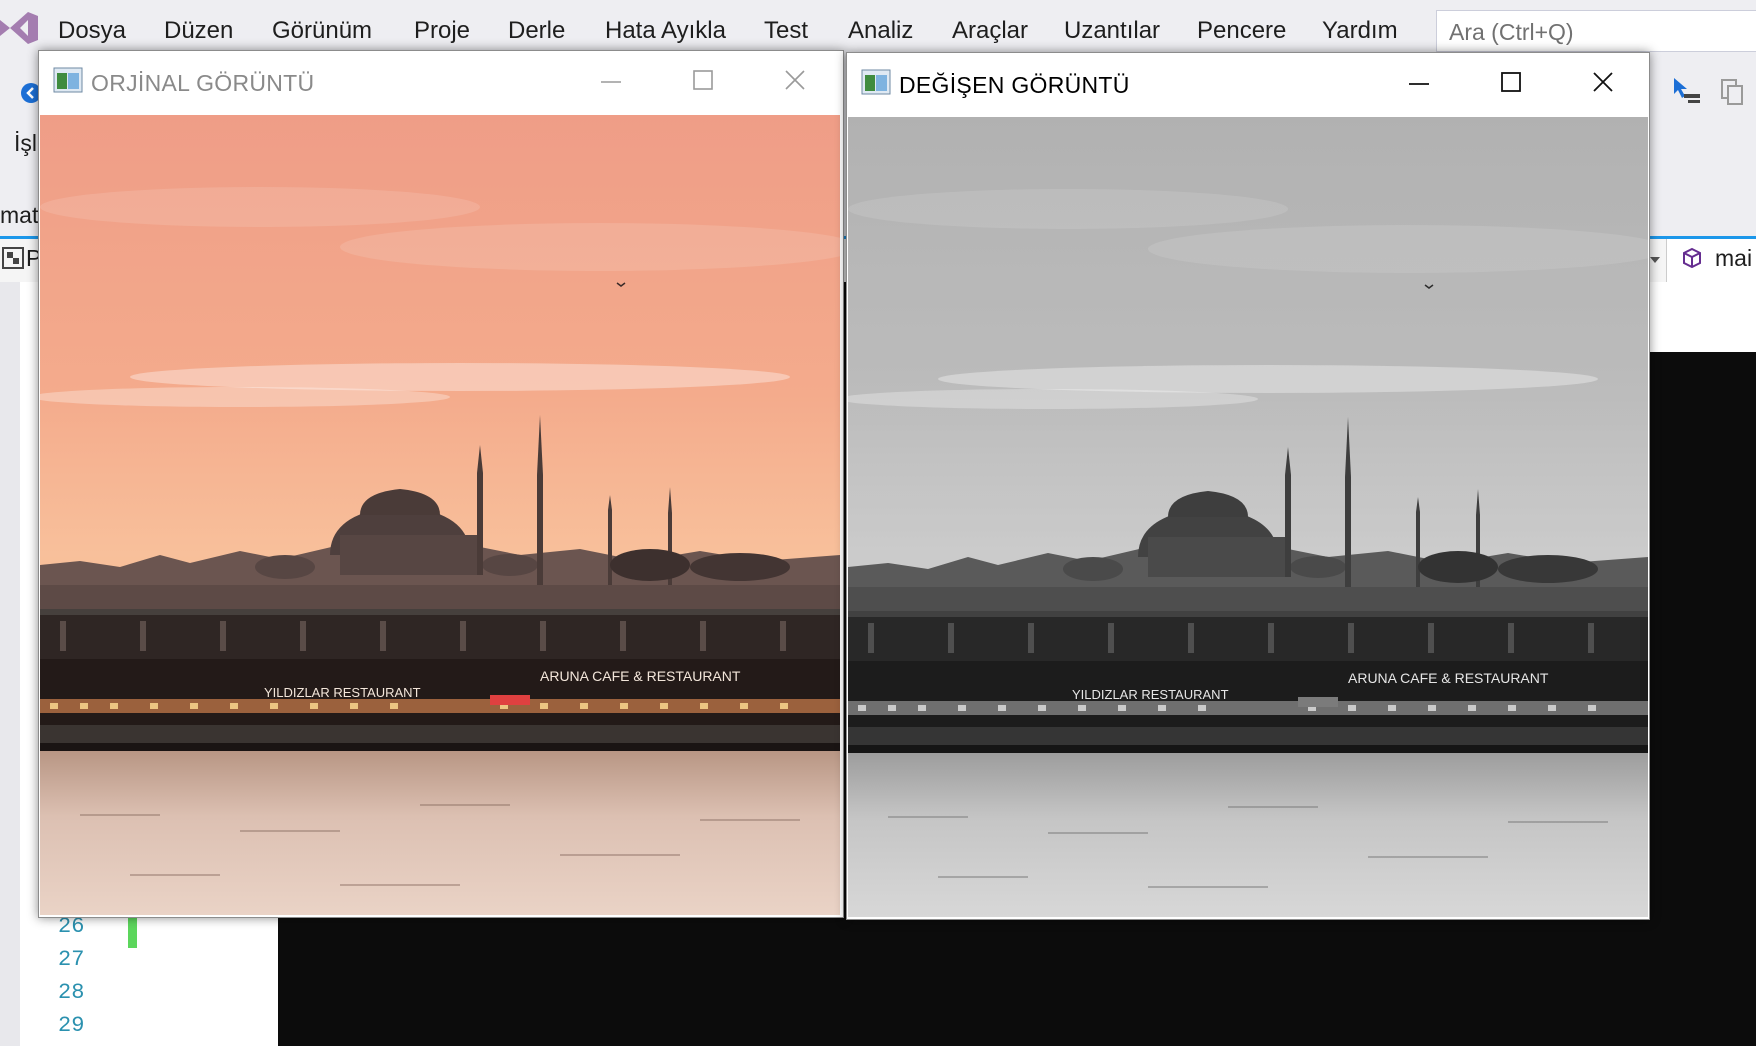 The height and width of the screenshot is (1046, 1756). What do you see at coordinates (1734, 258) in the screenshot?
I see `member-tab-fragment: mai` at bounding box center [1734, 258].